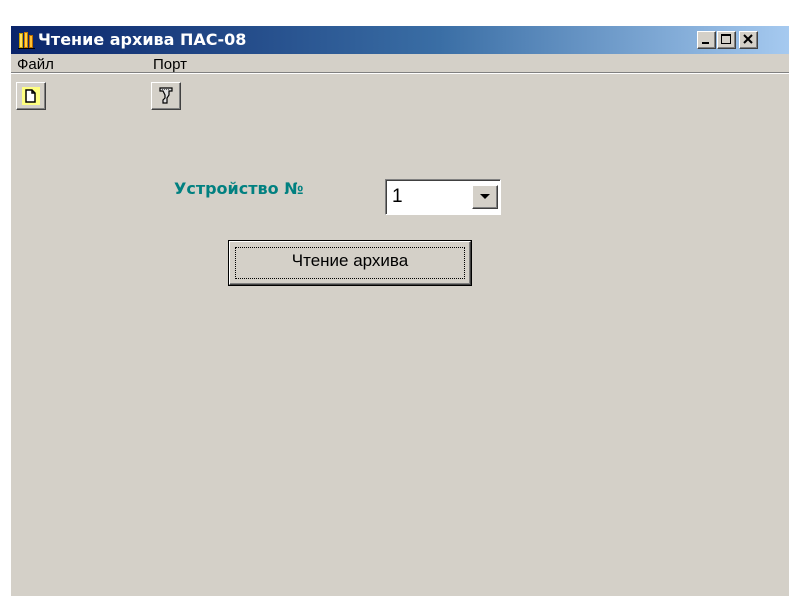 This screenshot has height=596, width=789. Describe the element at coordinates (397, 196) in the screenshot. I see `device-number-value: 1` at that location.